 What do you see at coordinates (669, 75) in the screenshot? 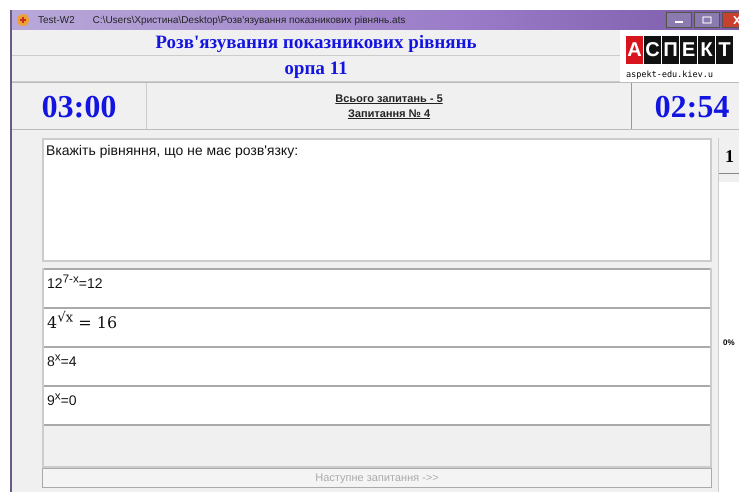
I see `logo-url: aspekt-edu.kiev.u` at bounding box center [669, 75].